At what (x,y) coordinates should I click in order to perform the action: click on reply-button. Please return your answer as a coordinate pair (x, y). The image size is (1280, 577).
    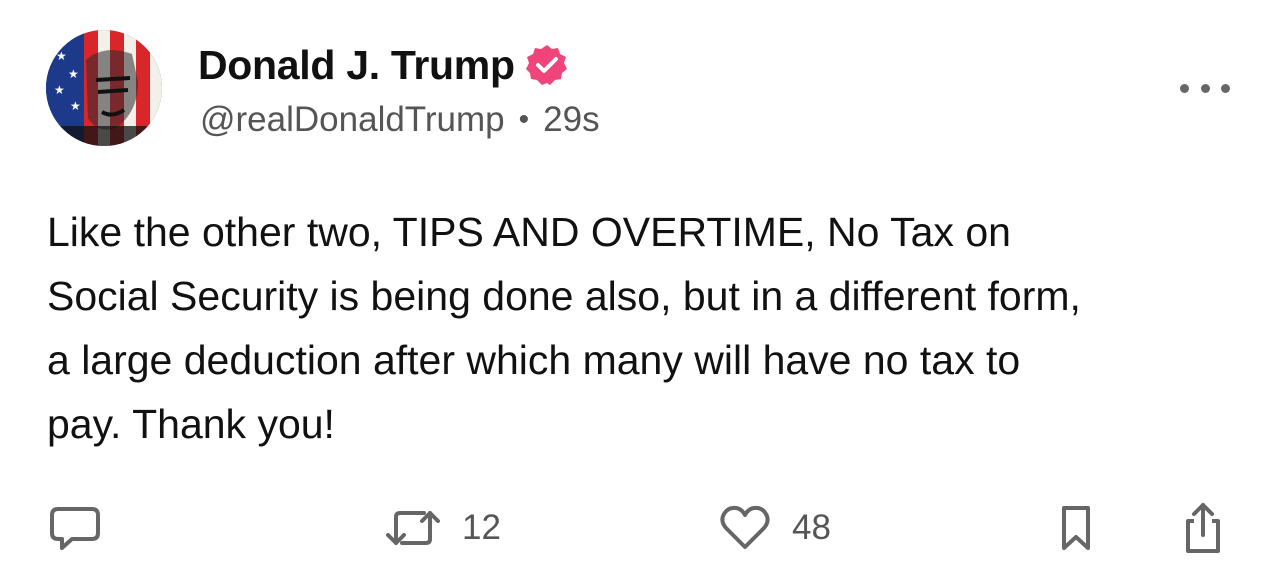
    Looking at the image, I should click on (75, 528).